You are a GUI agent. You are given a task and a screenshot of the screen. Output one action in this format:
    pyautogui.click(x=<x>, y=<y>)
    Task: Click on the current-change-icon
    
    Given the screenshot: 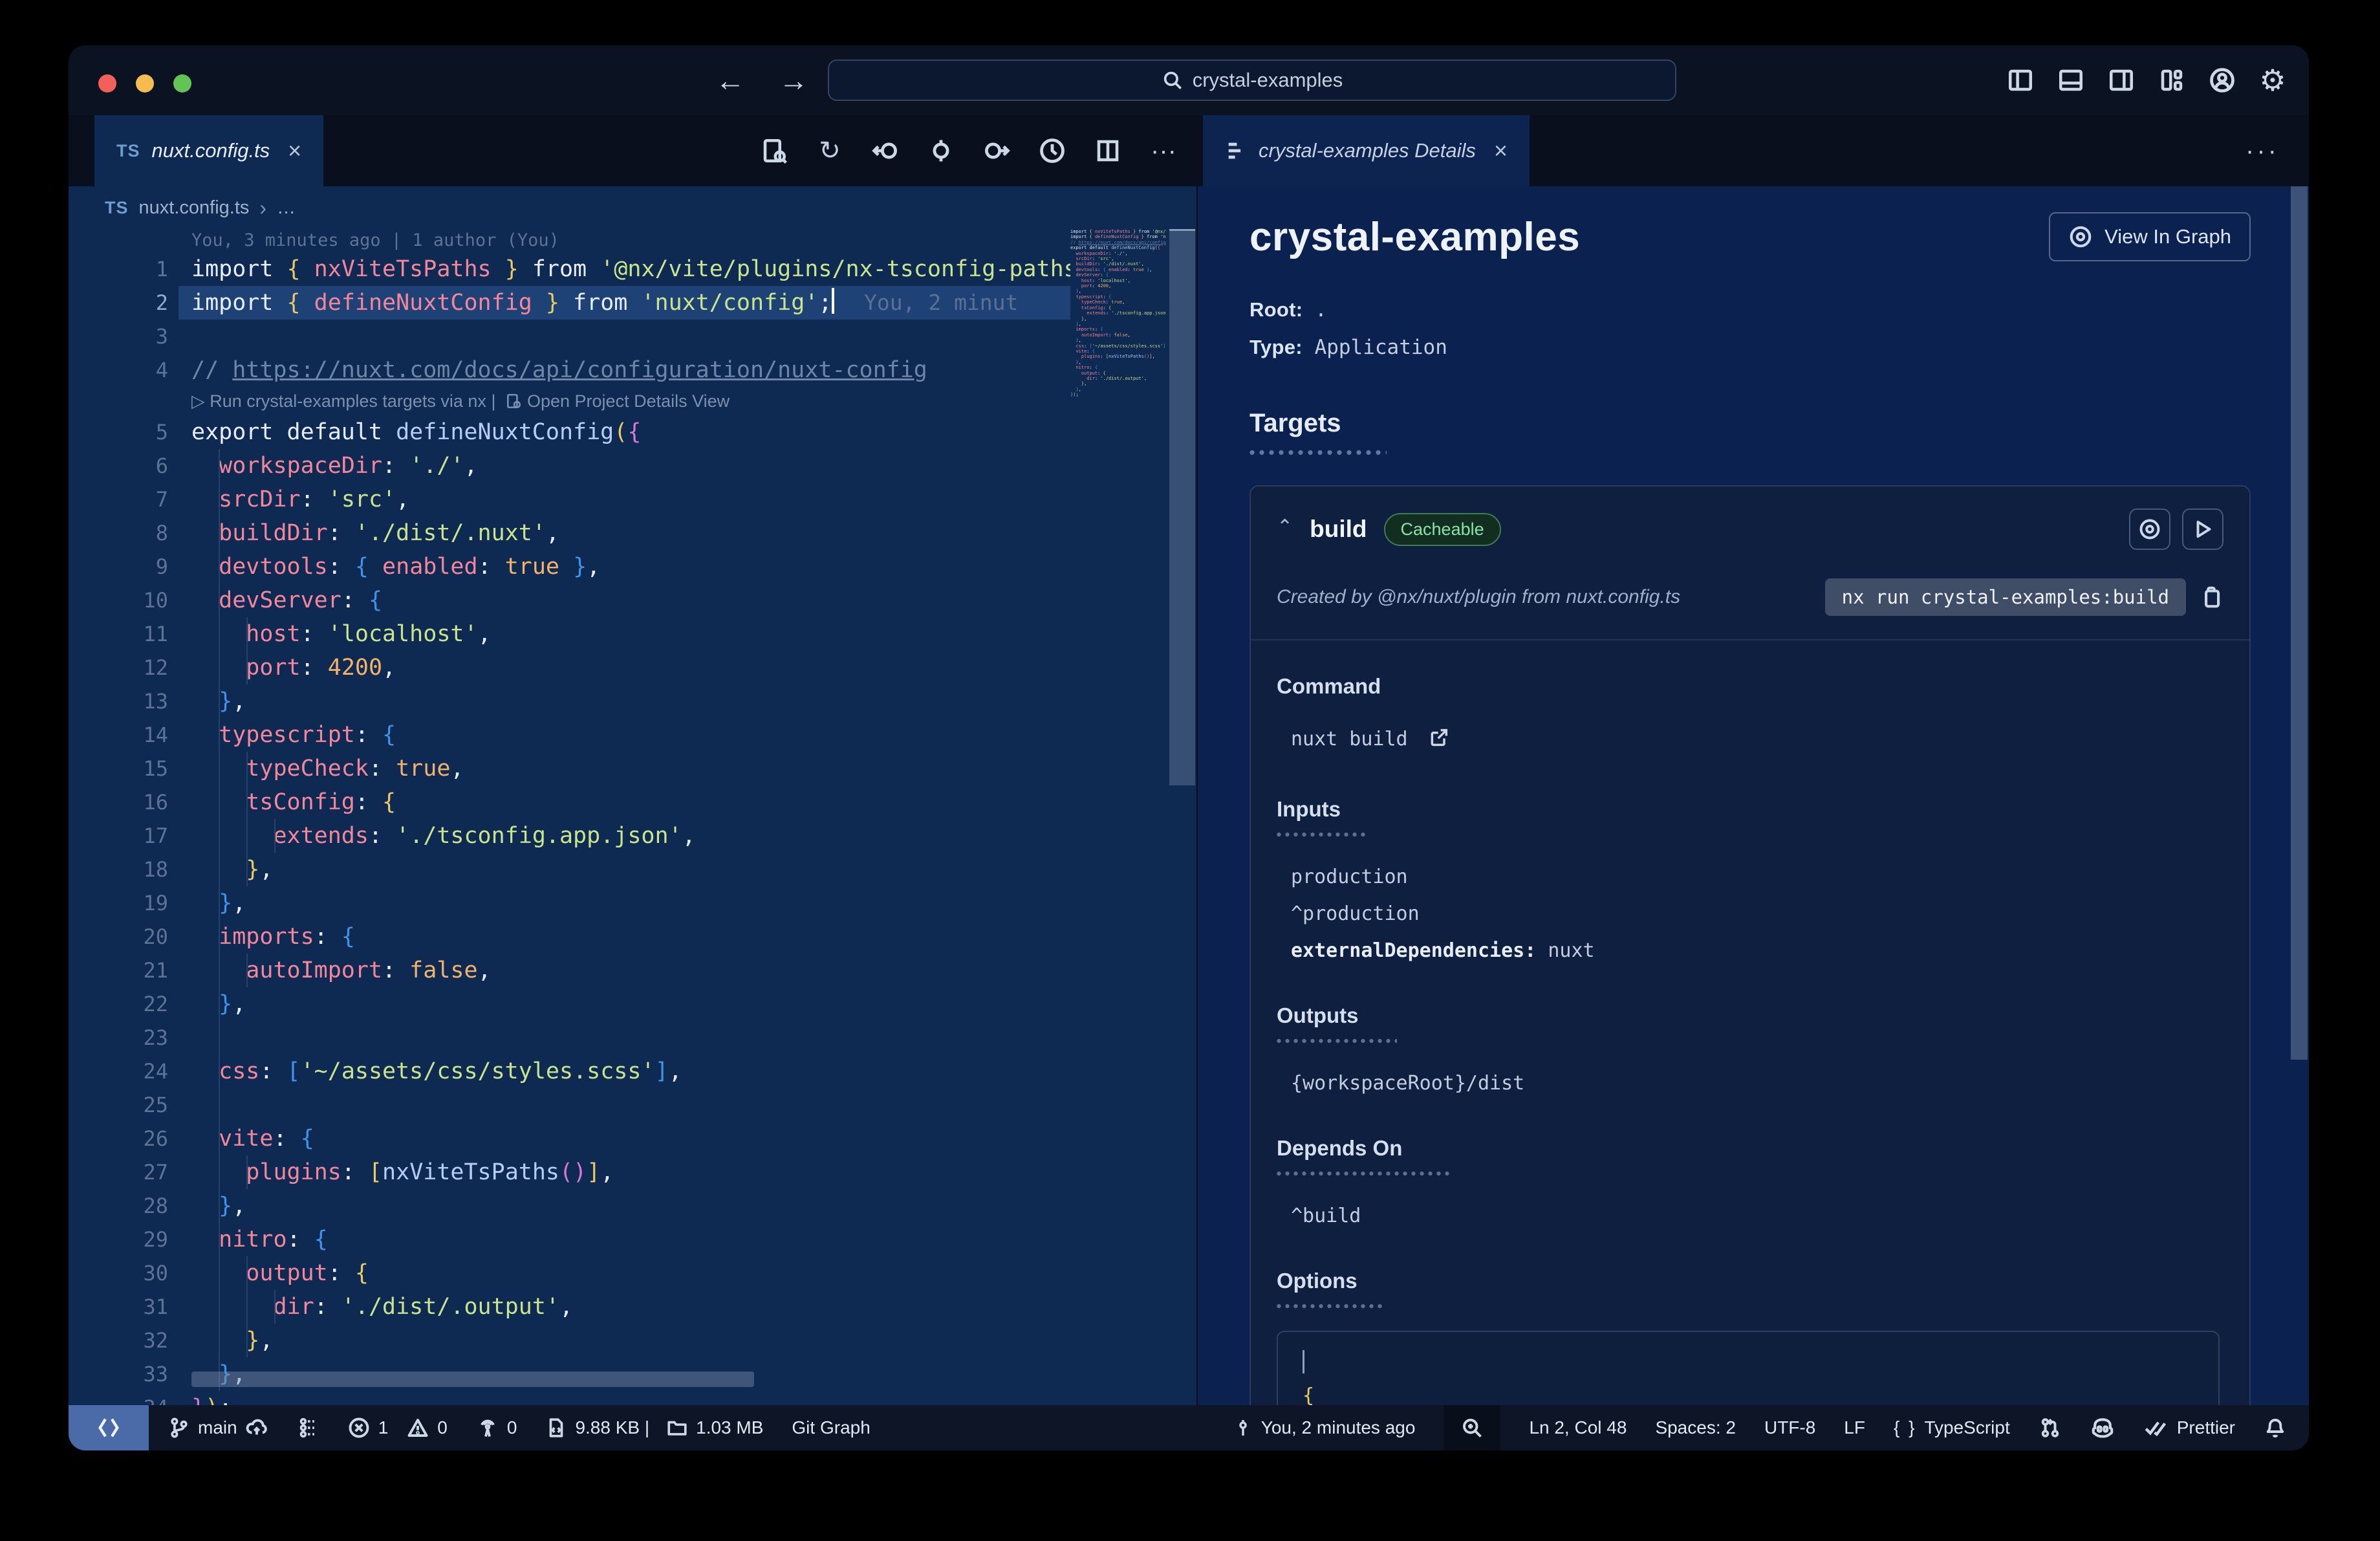 What is the action you would take?
    pyautogui.click(x=941, y=151)
    